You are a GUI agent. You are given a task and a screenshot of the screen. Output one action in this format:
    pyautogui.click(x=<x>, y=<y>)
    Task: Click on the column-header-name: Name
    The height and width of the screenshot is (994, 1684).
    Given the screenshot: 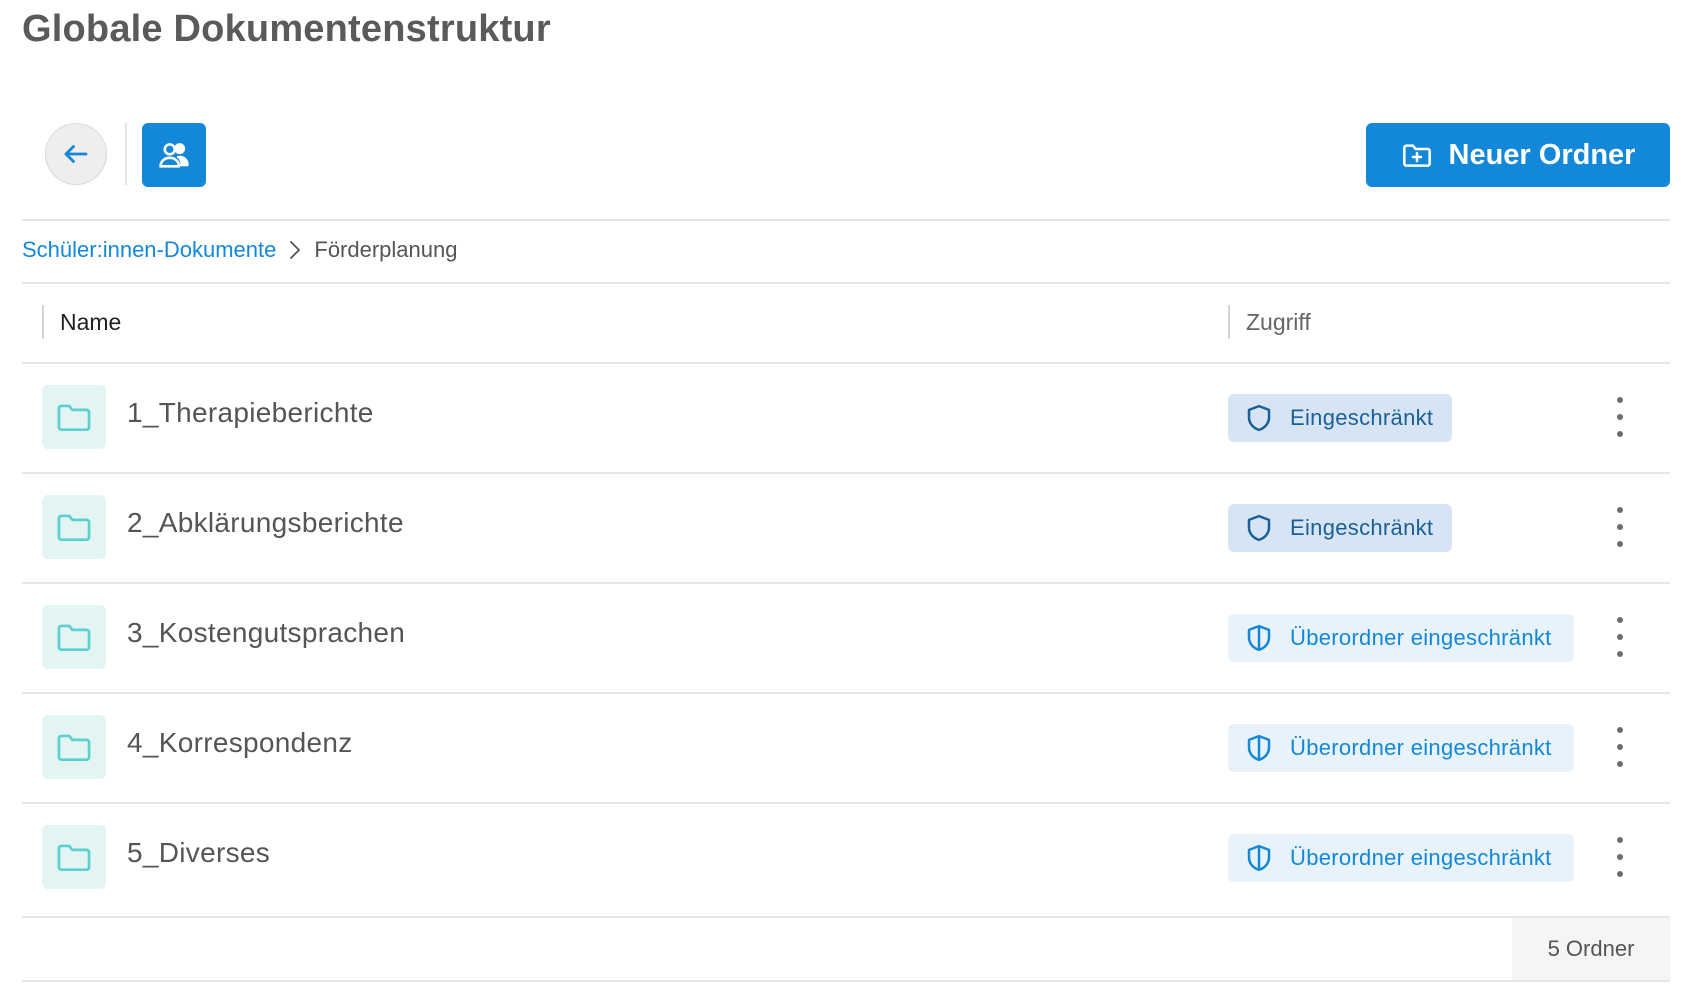 What is the action you would take?
    pyautogui.click(x=81, y=322)
    